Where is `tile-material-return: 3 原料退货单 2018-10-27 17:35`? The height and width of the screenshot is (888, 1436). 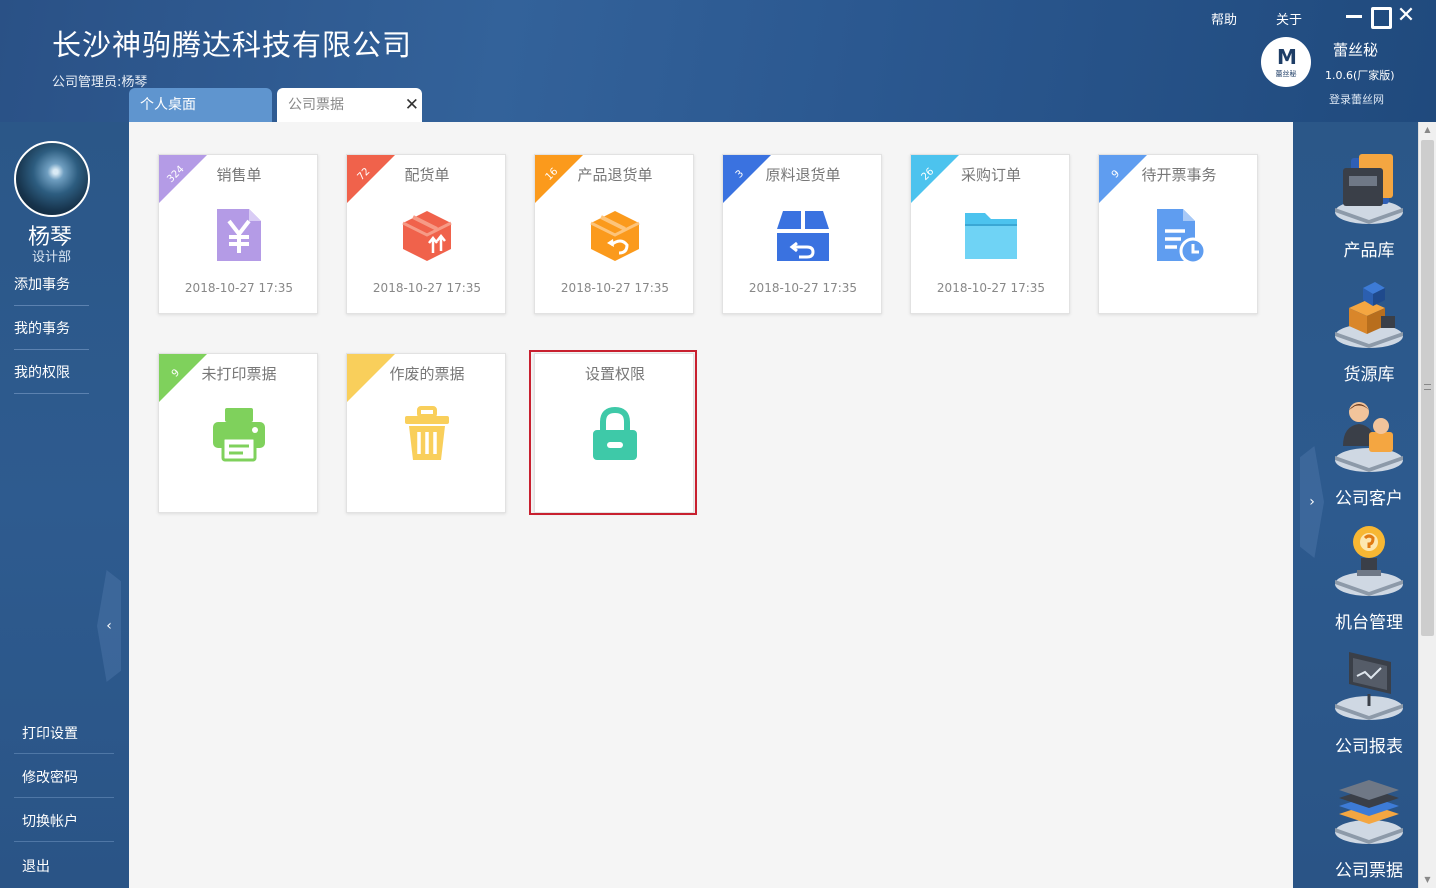
tile-material-return: 3 原料退货单 2018-10-27 17:35 is located at coordinates (802, 234).